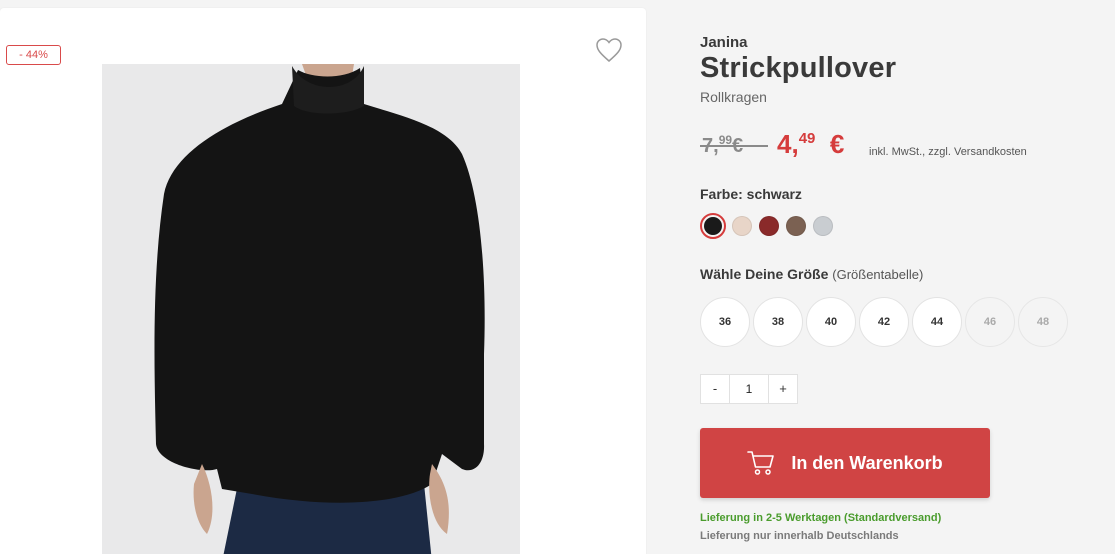 The image size is (1115, 554). What do you see at coordinates (812, 274) in the screenshot?
I see `size-label: Wähle Deine Größe (Größentabelle)` at bounding box center [812, 274].